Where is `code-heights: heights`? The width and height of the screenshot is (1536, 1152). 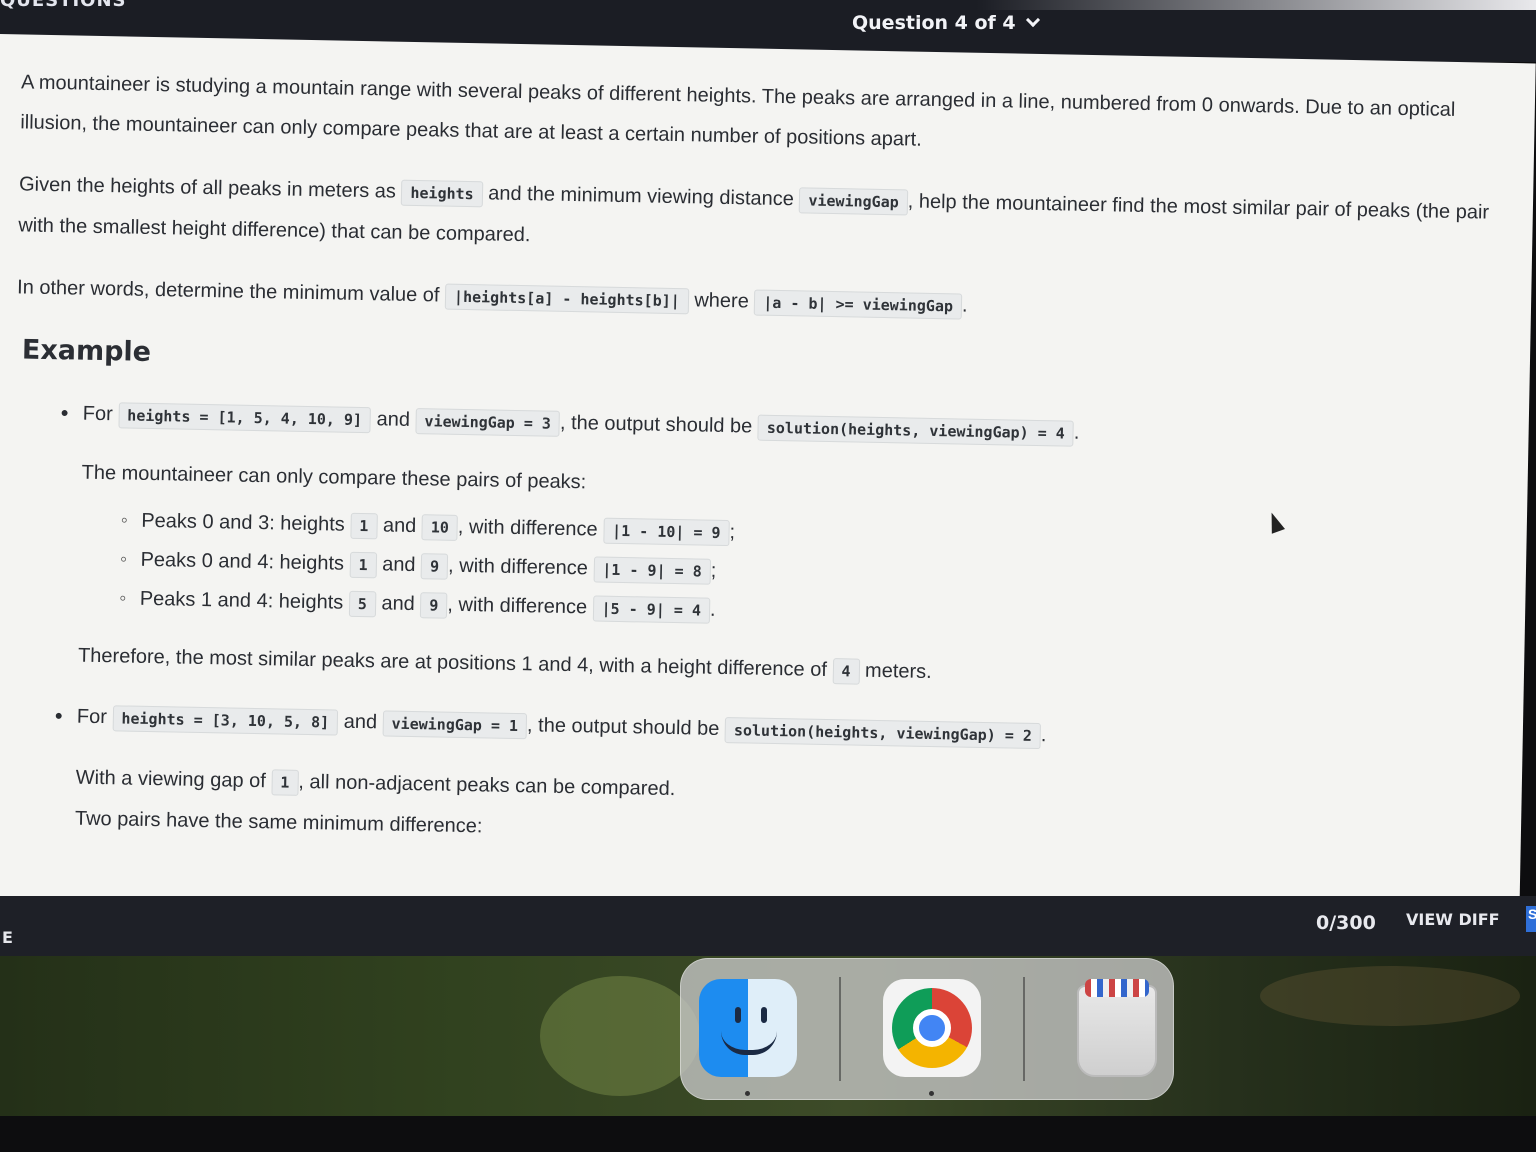 code-heights: heights is located at coordinates (442, 193).